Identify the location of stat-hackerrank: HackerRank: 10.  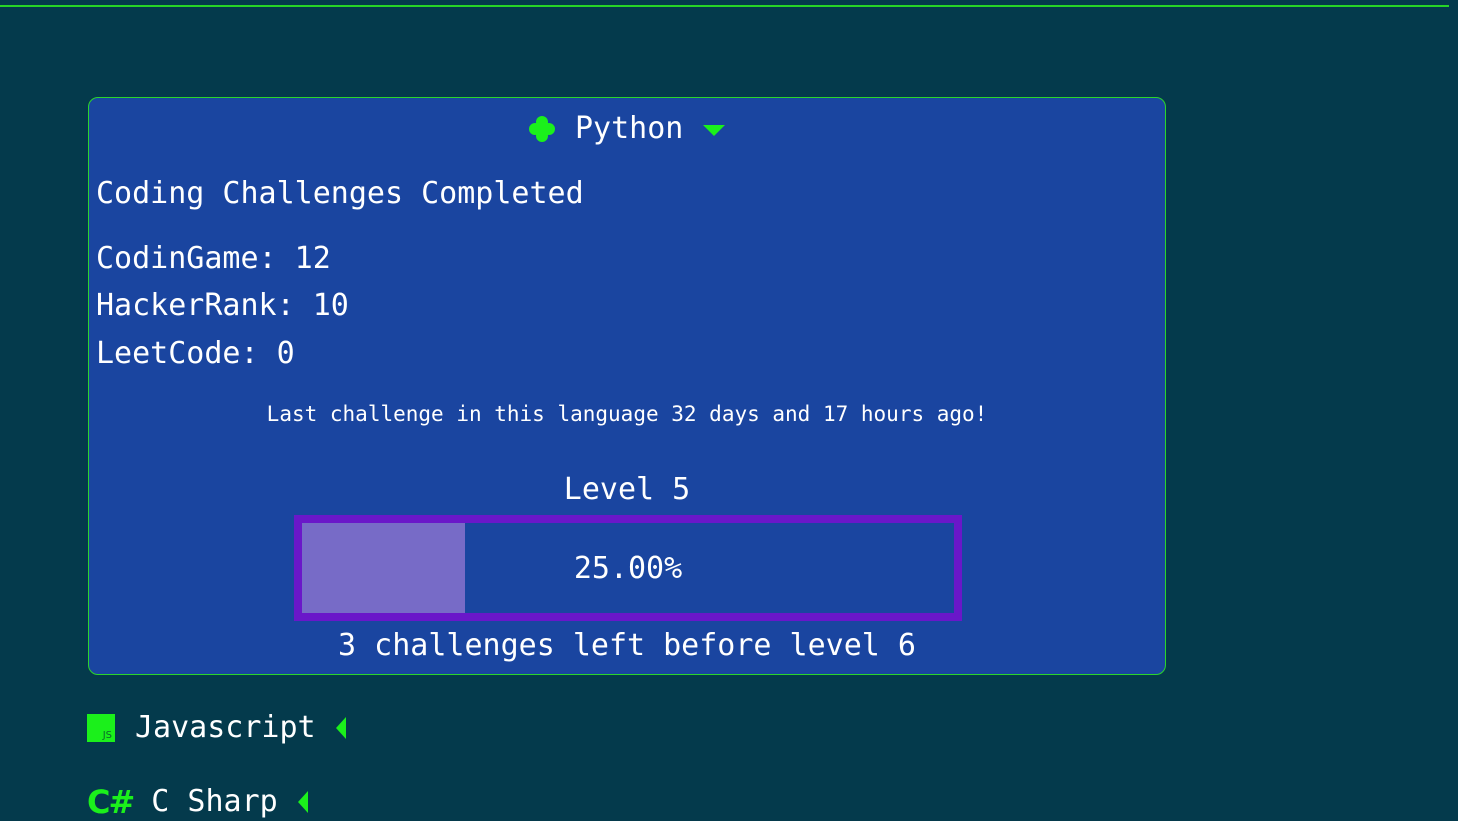
(222, 305).